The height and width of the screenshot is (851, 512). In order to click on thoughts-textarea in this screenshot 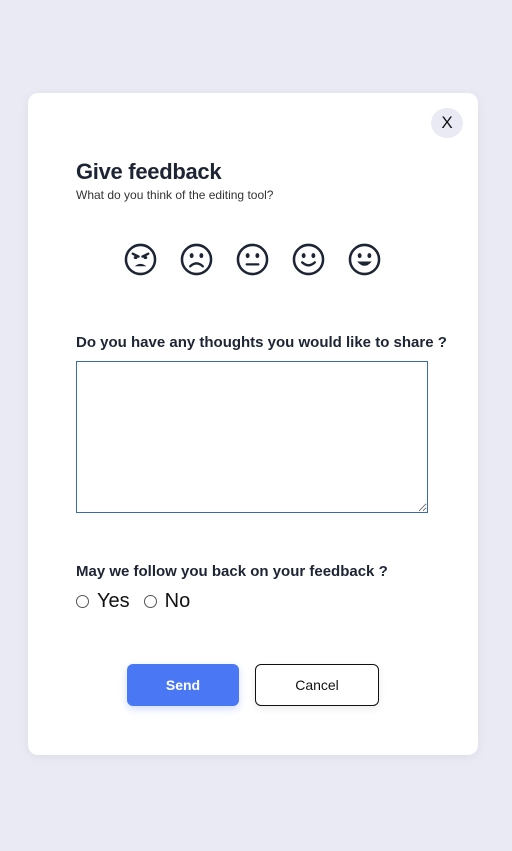, I will do `click(252, 437)`.